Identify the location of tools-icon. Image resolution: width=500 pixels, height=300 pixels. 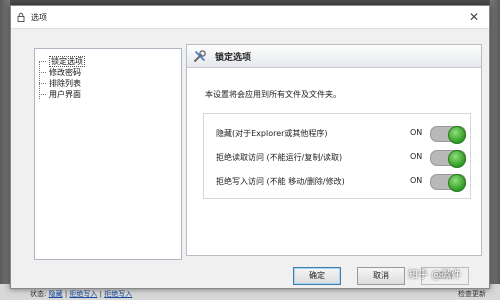
(200, 56).